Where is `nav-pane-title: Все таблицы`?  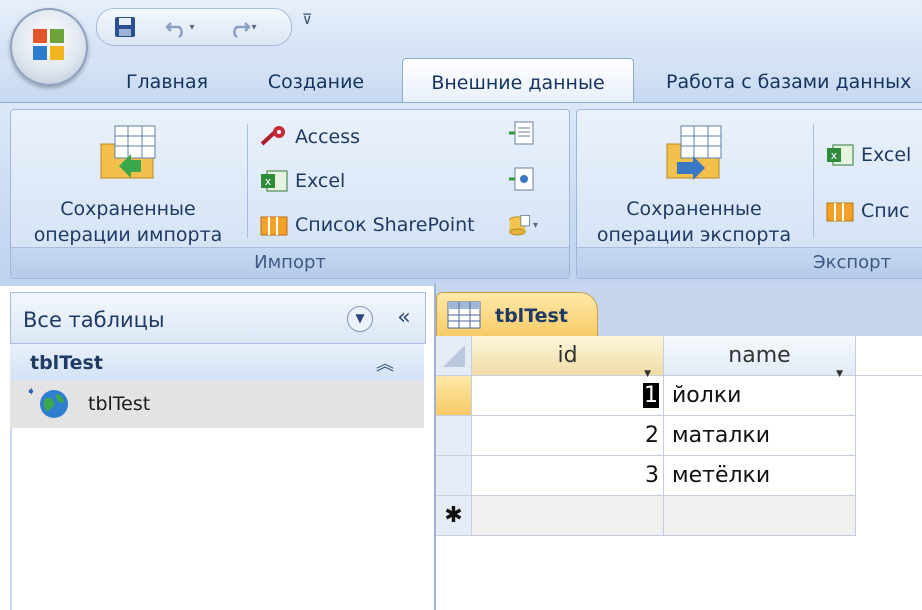
nav-pane-title: Все таблицы is located at coordinates (94, 320).